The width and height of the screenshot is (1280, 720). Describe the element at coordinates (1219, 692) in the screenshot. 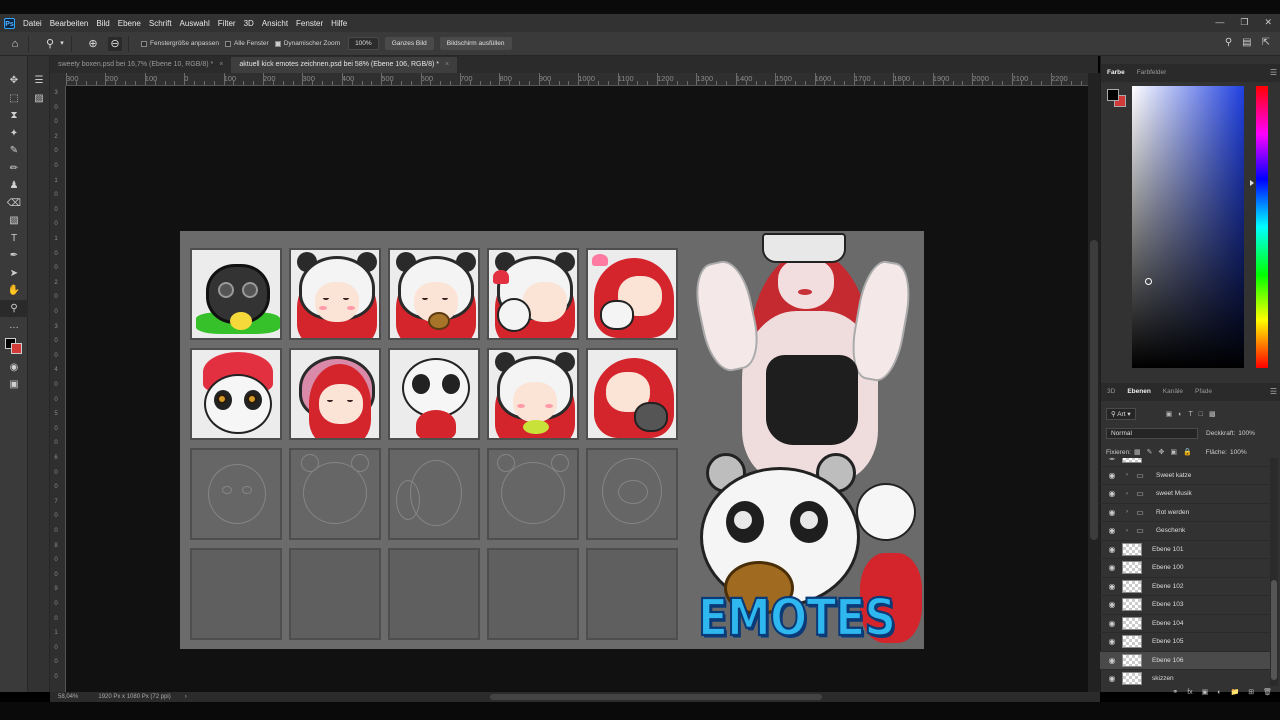

I see `adjustment-icon: ◐` at that location.